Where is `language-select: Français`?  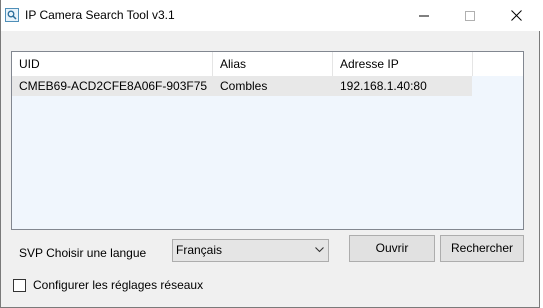
language-select: Français is located at coordinates (250, 250).